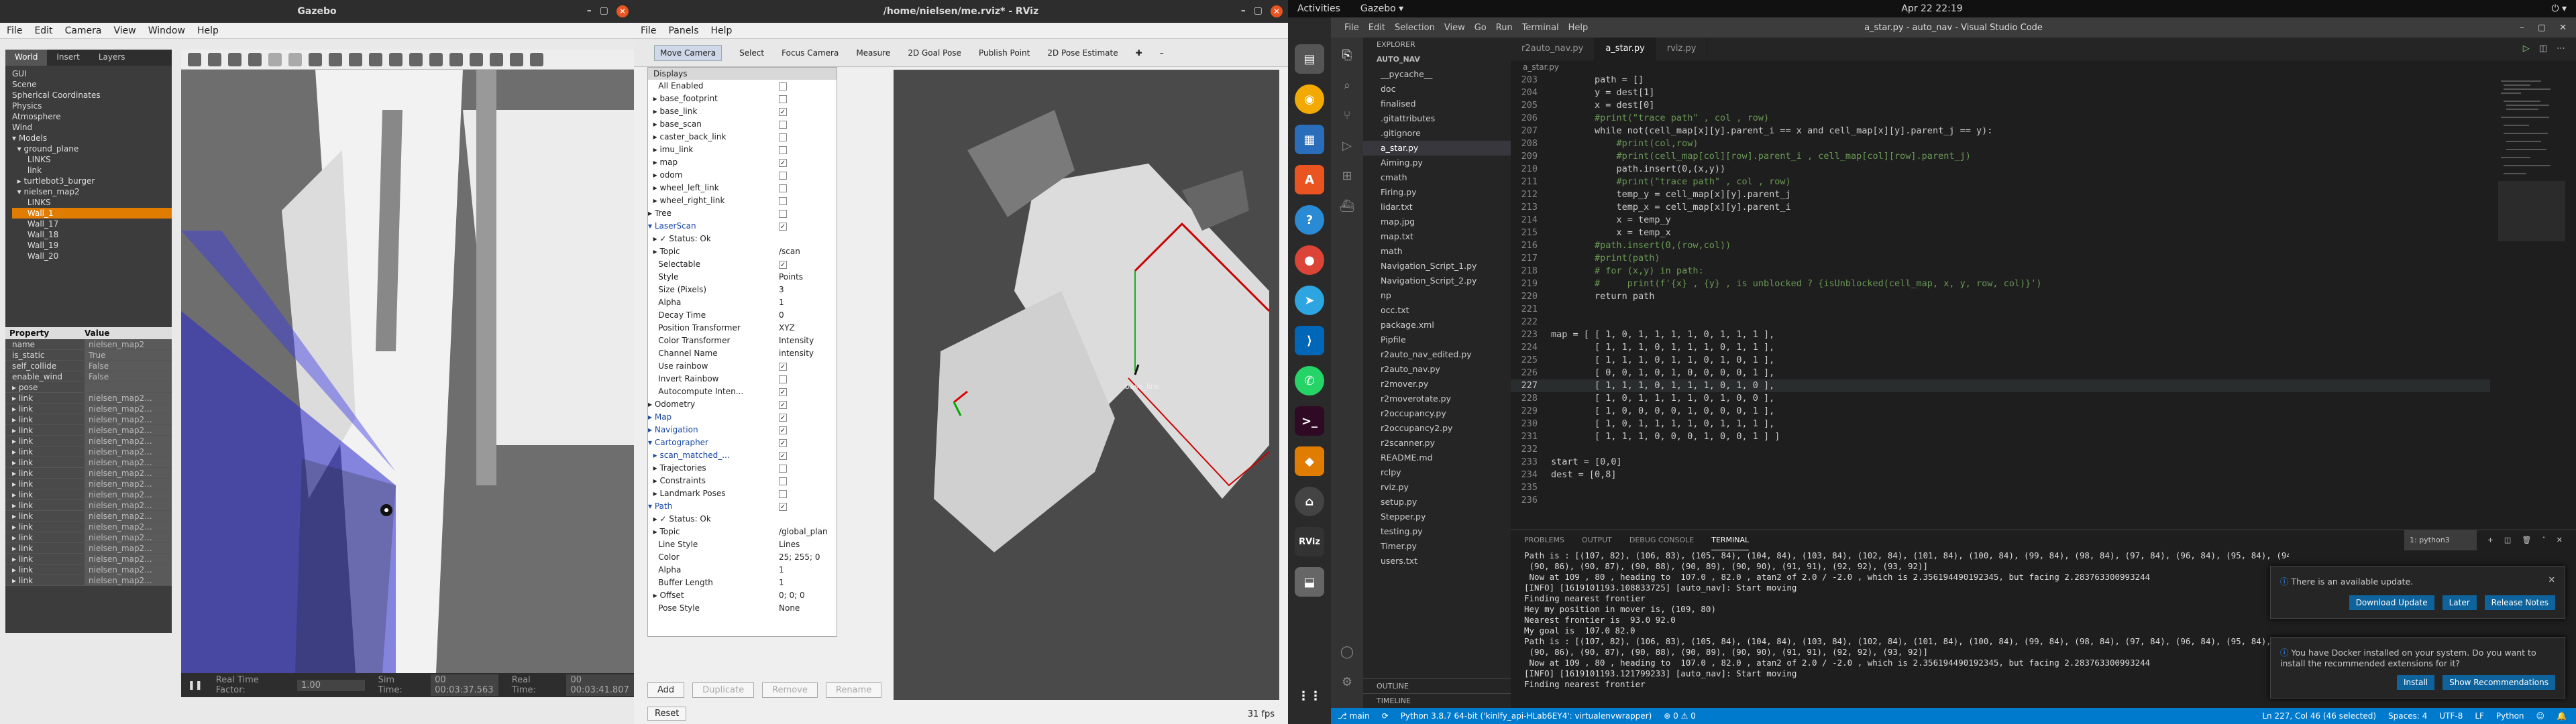  I want to click on display-row: ▸ wheel_right_link, so click(742, 200).